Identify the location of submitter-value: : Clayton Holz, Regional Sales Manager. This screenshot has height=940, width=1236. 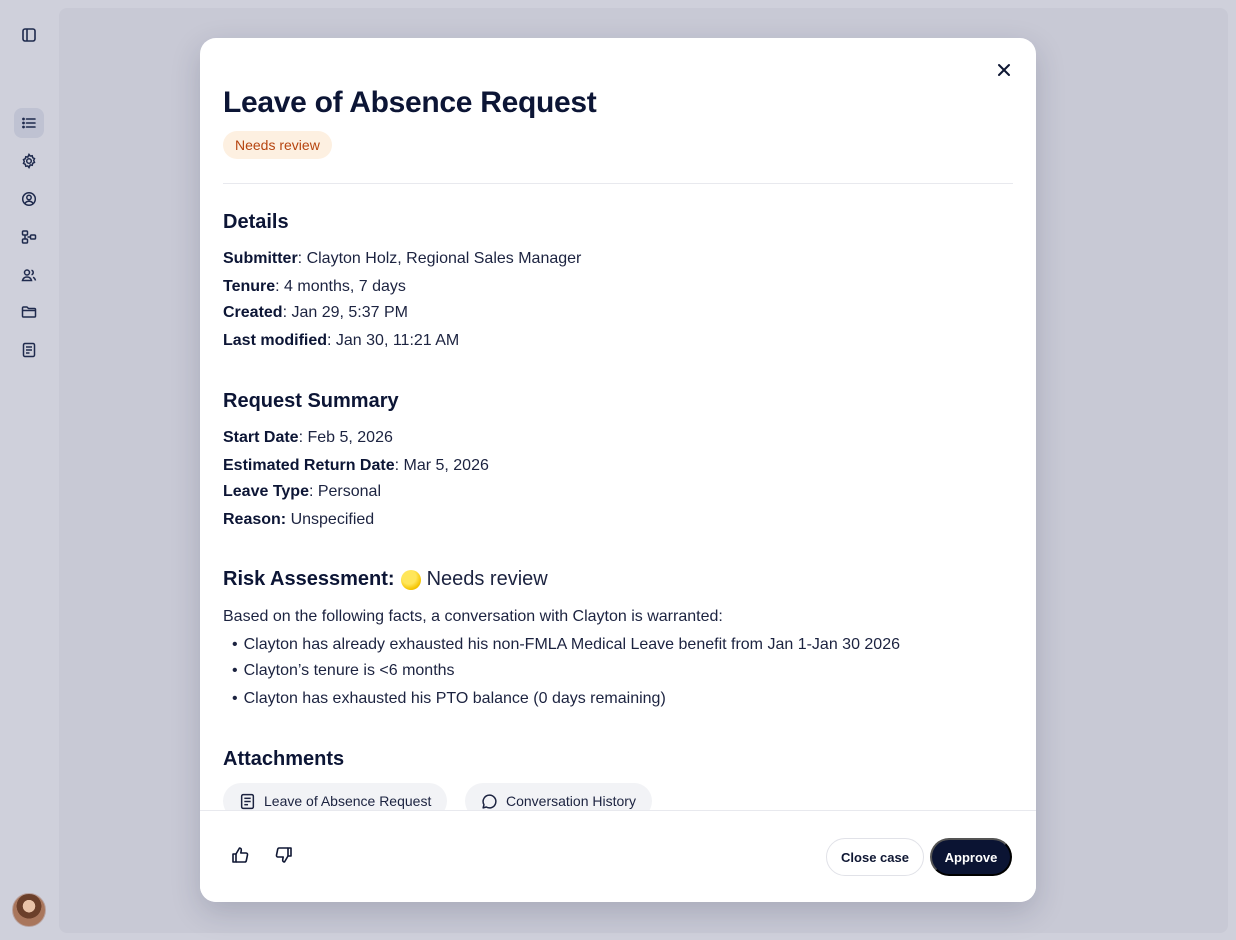
(439, 258).